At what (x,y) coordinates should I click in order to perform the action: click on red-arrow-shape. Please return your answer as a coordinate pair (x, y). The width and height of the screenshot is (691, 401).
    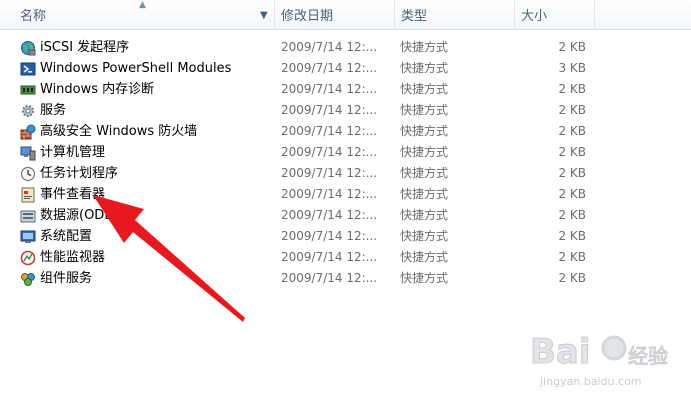
    Looking at the image, I should click on (169, 258).